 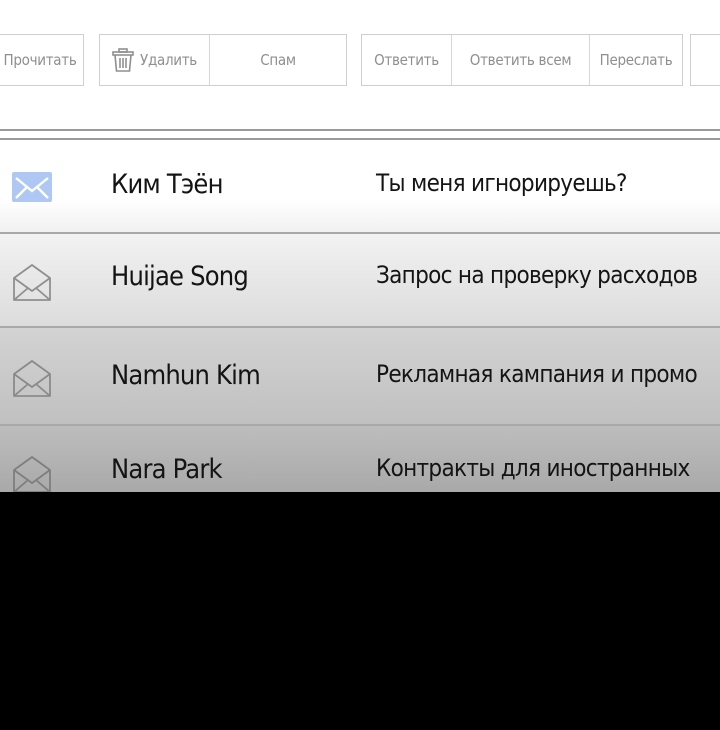 What do you see at coordinates (635, 60) in the screenshot?
I see `forward-button: Переслать` at bounding box center [635, 60].